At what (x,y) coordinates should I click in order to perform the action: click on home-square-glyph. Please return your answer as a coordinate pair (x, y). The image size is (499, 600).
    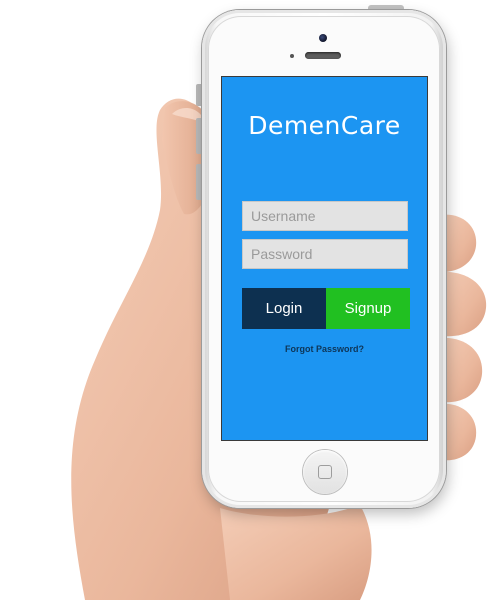
    Looking at the image, I should click on (325, 472).